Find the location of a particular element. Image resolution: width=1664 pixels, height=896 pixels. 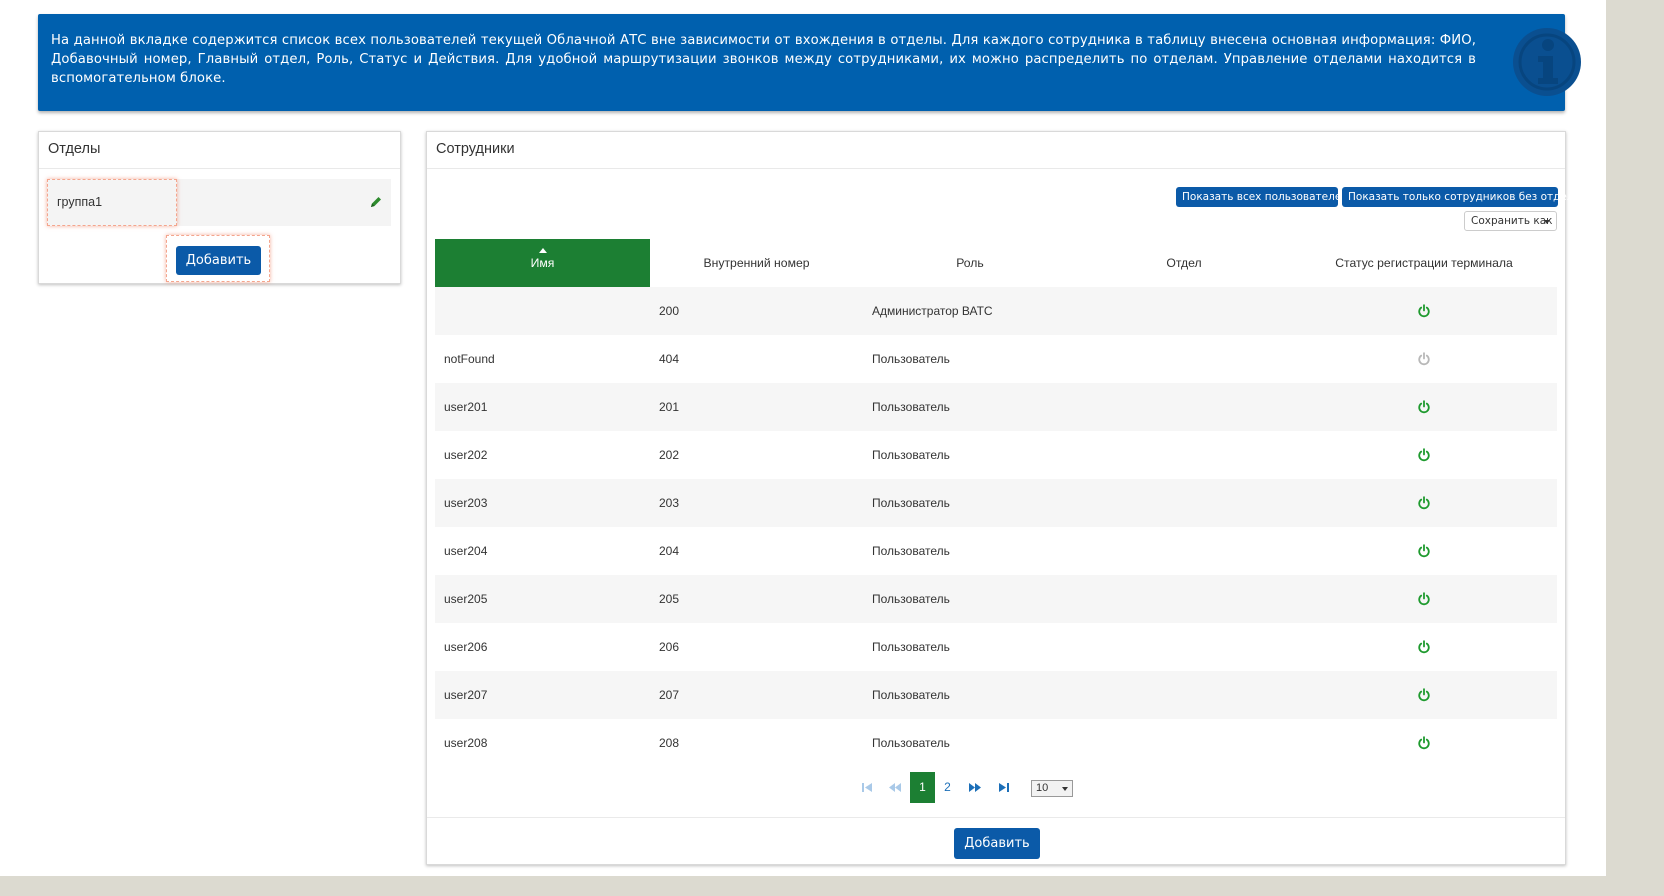

info-icon is located at coordinates (1547, 62).